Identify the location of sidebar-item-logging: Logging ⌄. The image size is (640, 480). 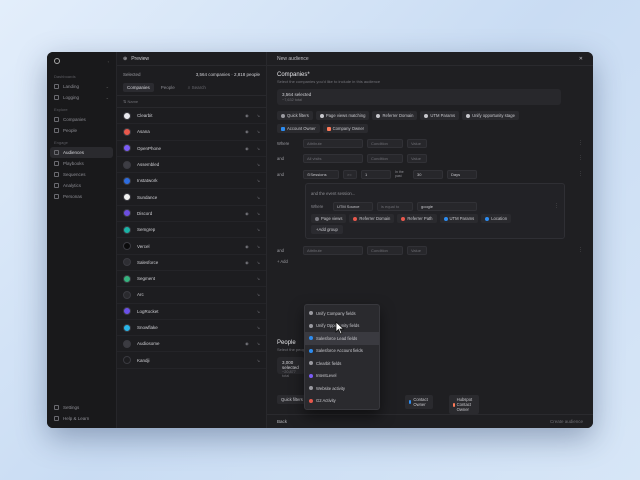
(81, 97).